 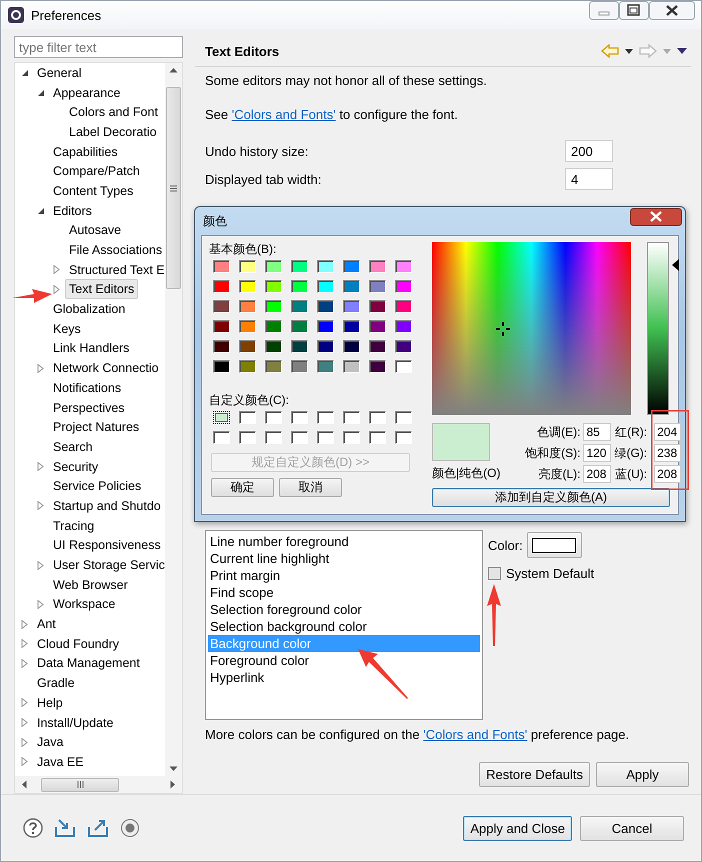 What do you see at coordinates (73, 446) in the screenshot?
I see `tree-item: Search` at bounding box center [73, 446].